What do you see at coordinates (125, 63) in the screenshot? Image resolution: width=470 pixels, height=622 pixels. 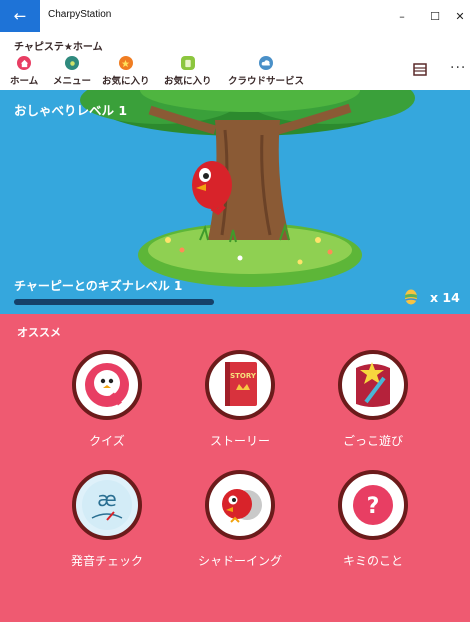 I see `star-icon` at bounding box center [125, 63].